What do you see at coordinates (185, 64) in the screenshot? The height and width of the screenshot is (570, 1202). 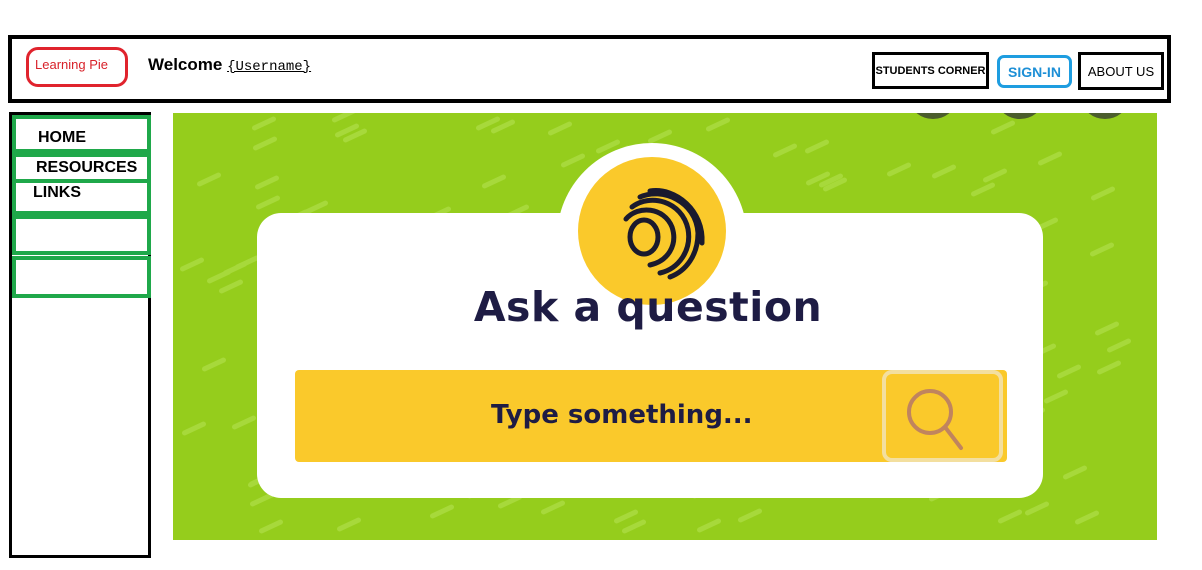 I see `welcome-label: Welcome` at bounding box center [185, 64].